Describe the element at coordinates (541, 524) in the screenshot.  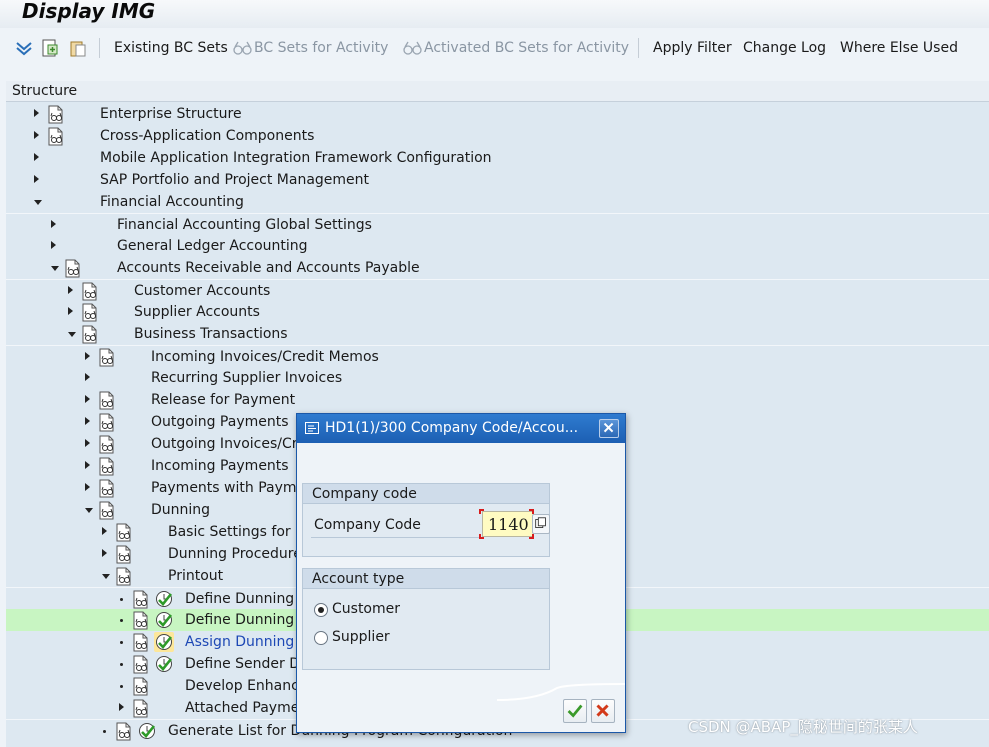
I see `value-help-button` at that location.